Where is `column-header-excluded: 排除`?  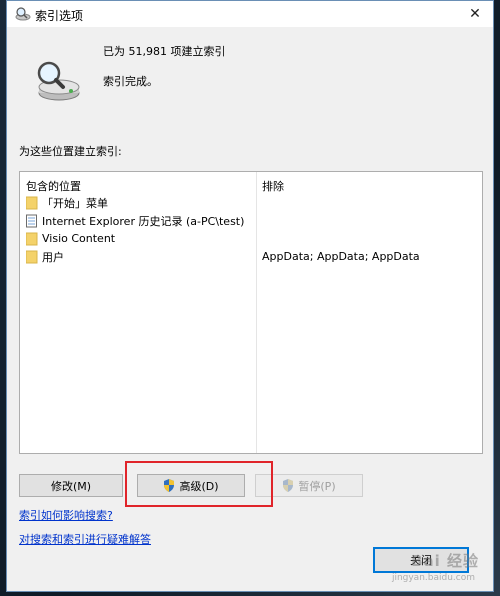
column-header-excluded: 排除 is located at coordinates (273, 186).